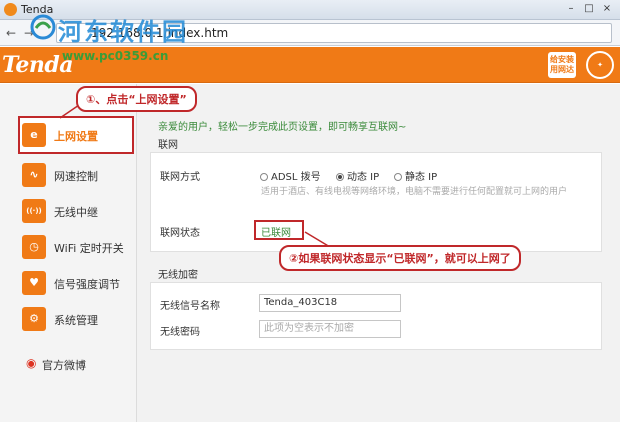  What do you see at coordinates (421, 177) in the screenshot?
I see `radio-static-ip-label: 静态 IP` at bounding box center [421, 177].